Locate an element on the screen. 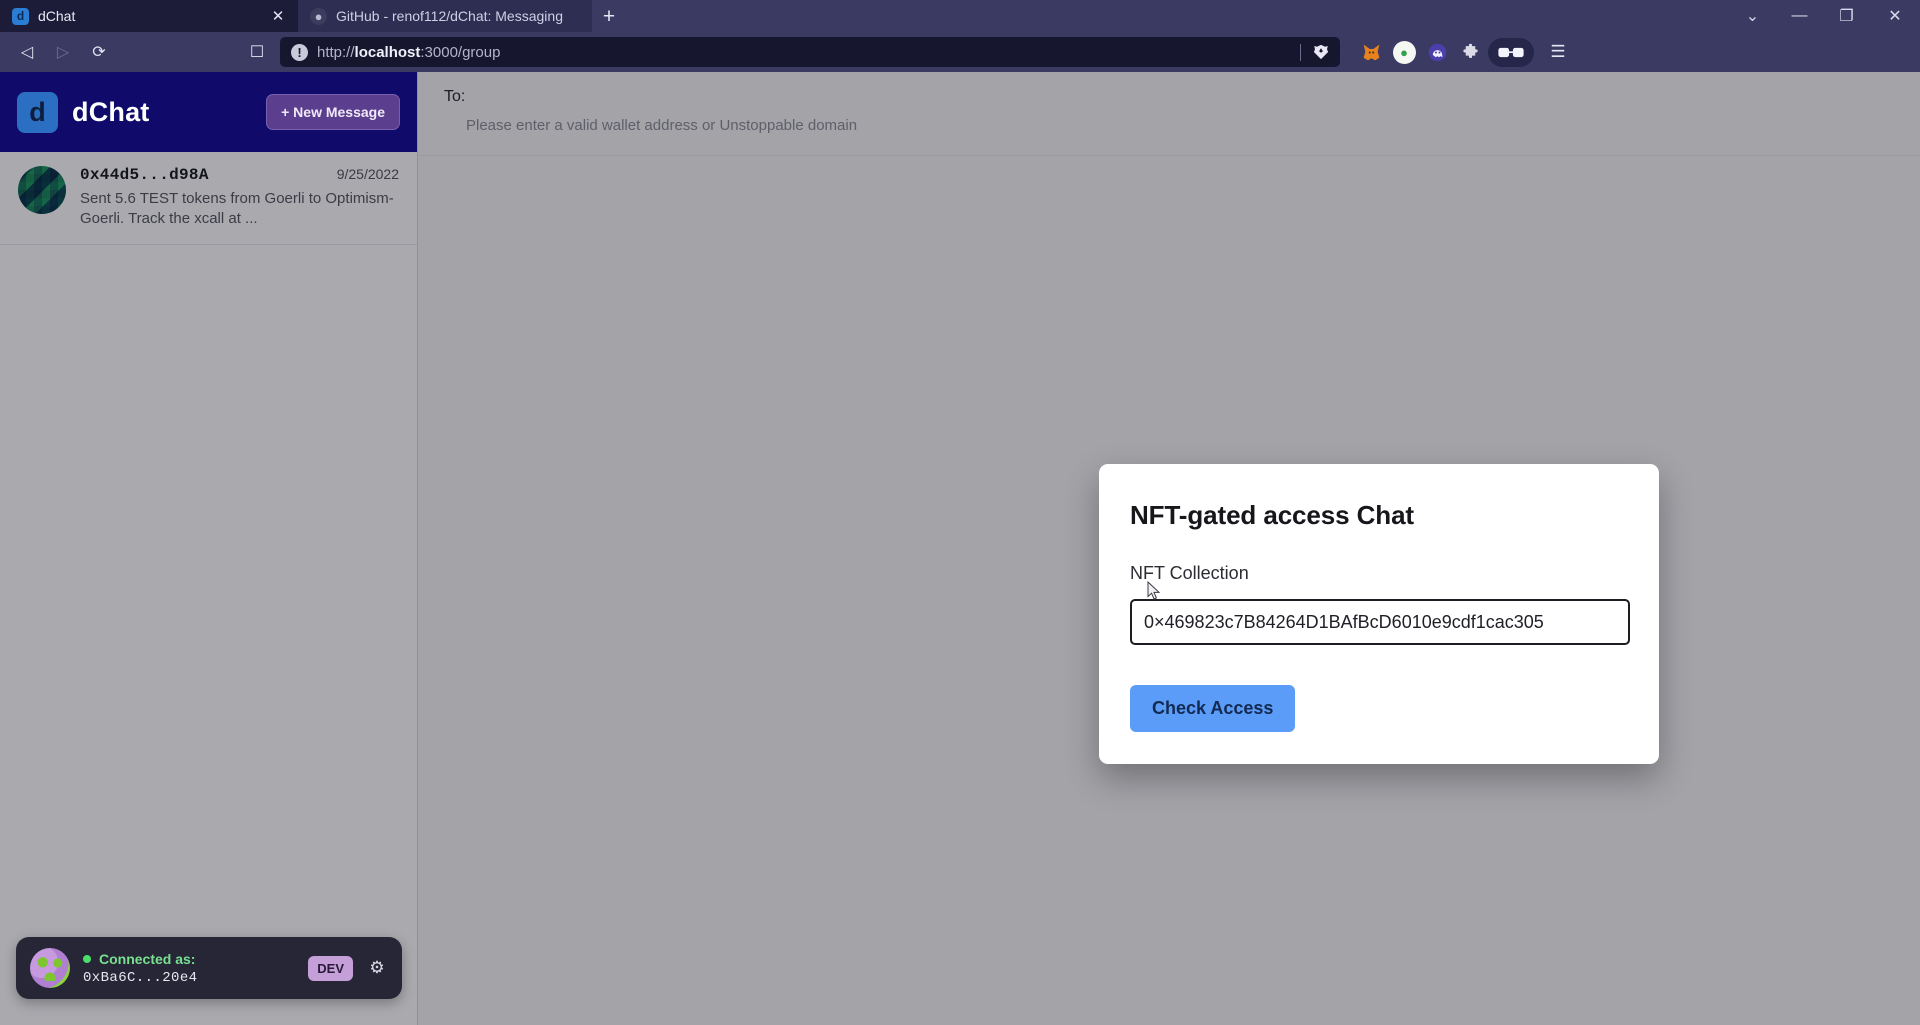 The width and height of the screenshot is (1920, 1025). wallet-status-label: Connected as: is located at coordinates (147, 958).